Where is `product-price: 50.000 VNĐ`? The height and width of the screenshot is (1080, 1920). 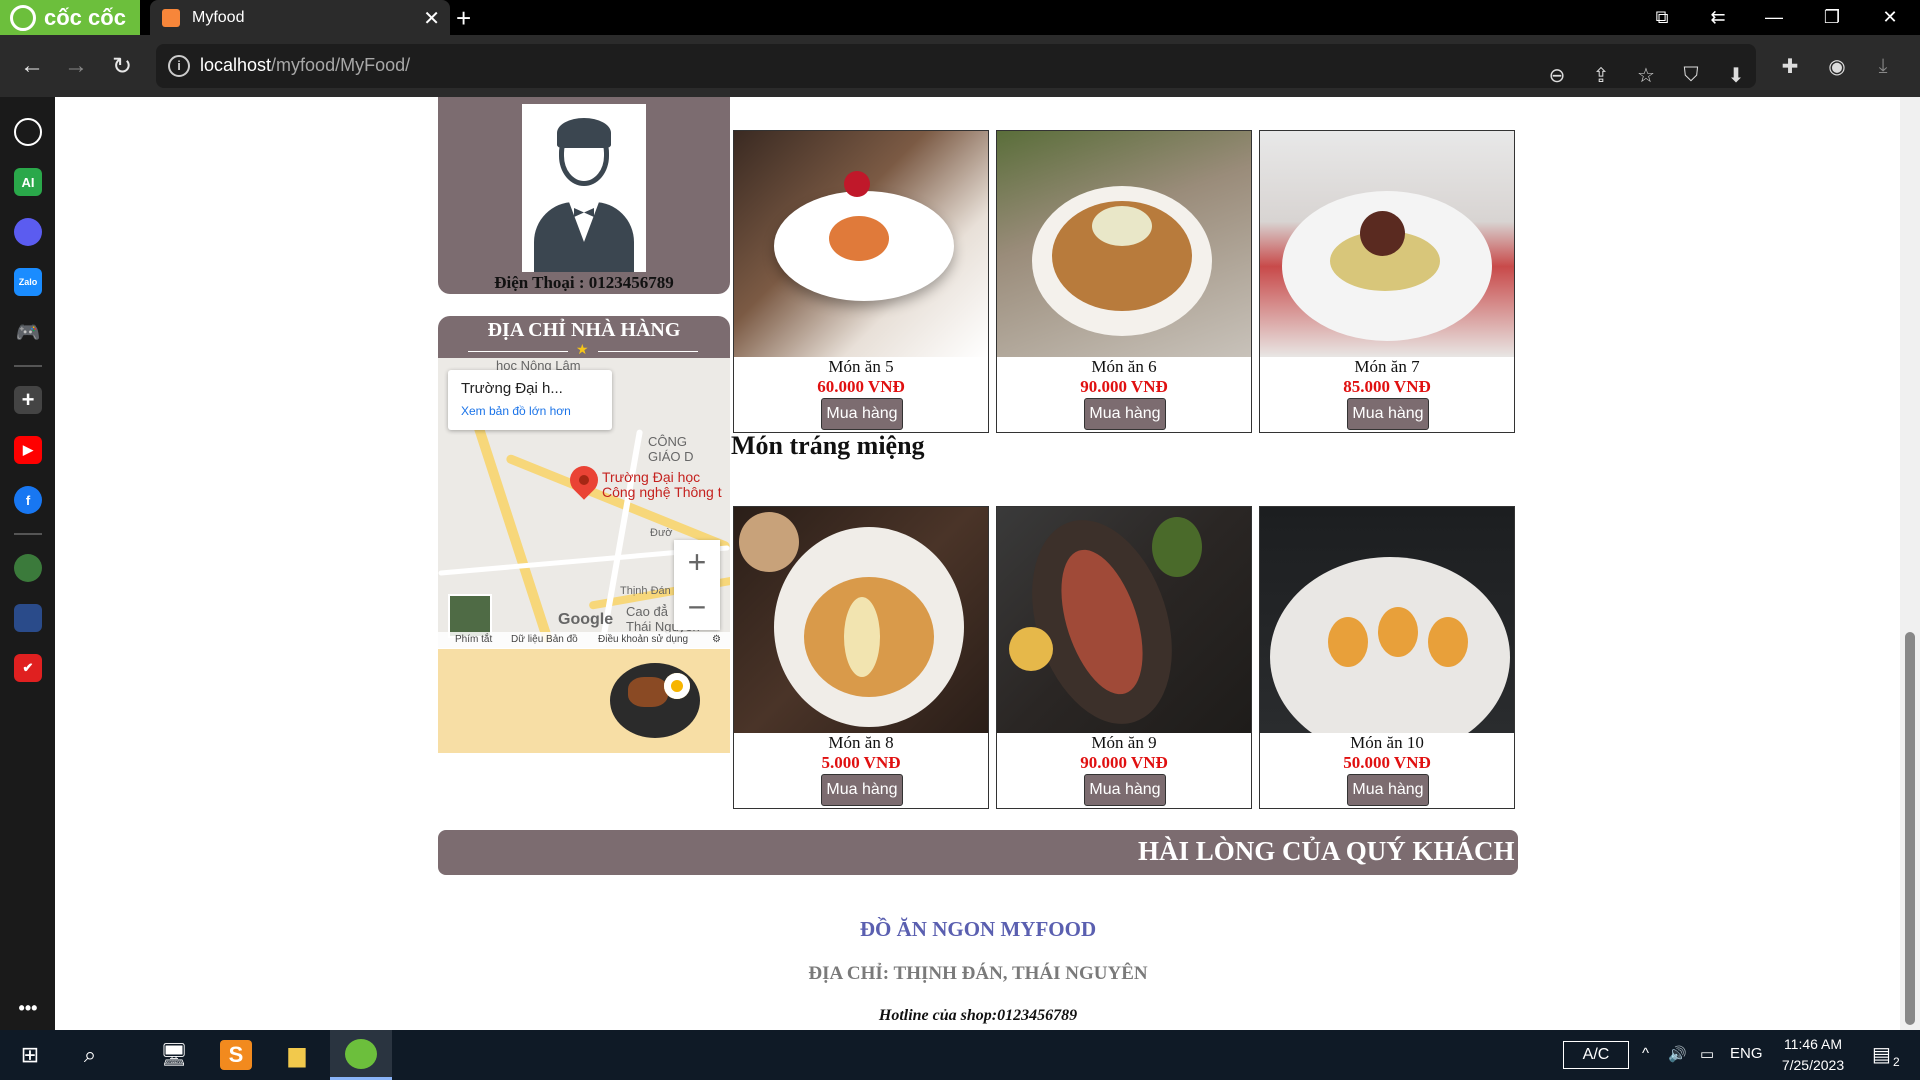
product-price: 50.000 VNĐ is located at coordinates (1387, 762).